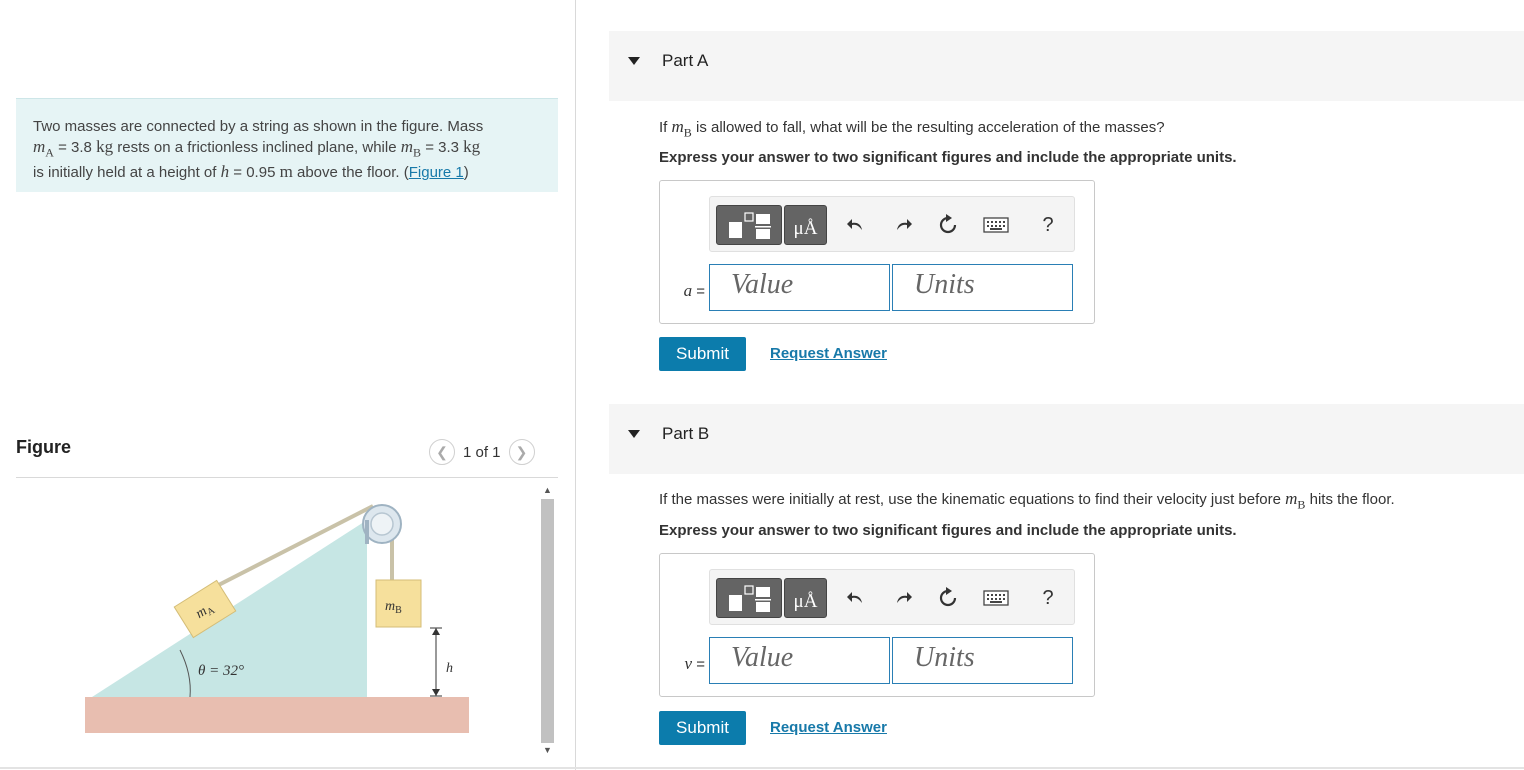  What do you see at coordinates (75, 147) in the screenshot?
I see `mass-a-value: = 3.8` at bounding box center [75, 147].